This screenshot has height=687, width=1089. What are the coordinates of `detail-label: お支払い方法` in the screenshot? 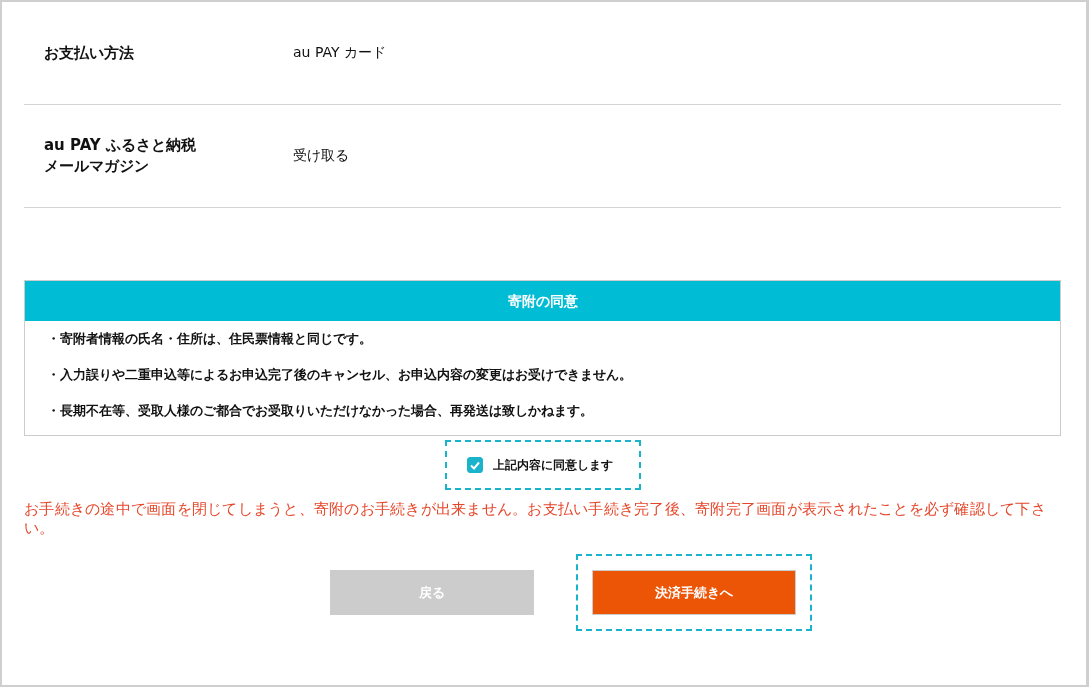 It's located at (89, 53).